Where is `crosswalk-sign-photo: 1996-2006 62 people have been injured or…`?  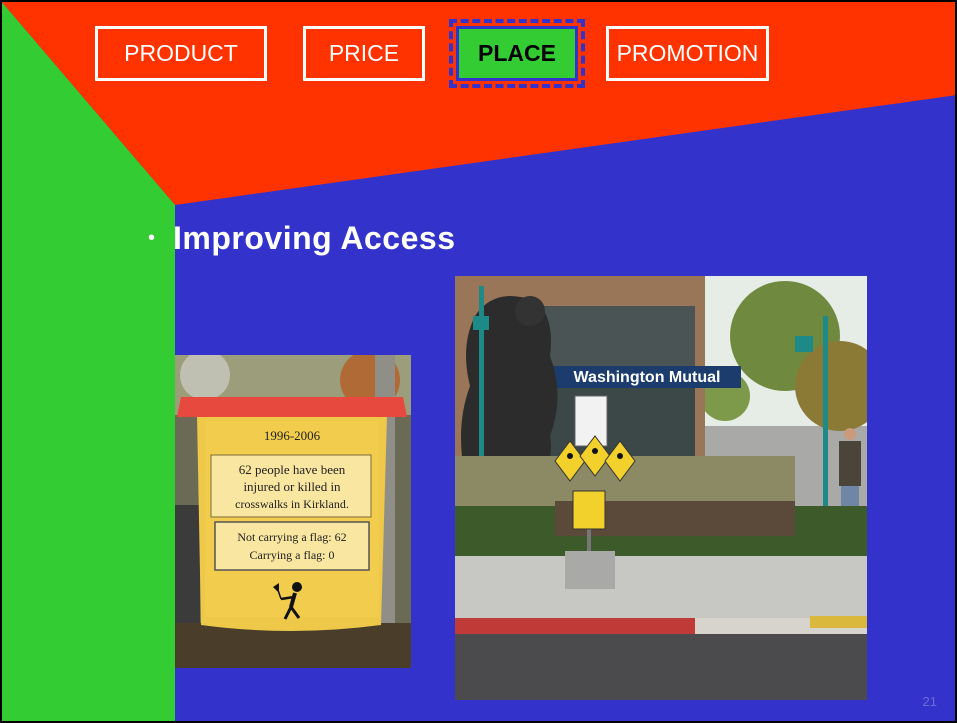 crosswalk-sign-photo: 1996-2006 62 people have been injured or… is located at coordinates (293, 511).